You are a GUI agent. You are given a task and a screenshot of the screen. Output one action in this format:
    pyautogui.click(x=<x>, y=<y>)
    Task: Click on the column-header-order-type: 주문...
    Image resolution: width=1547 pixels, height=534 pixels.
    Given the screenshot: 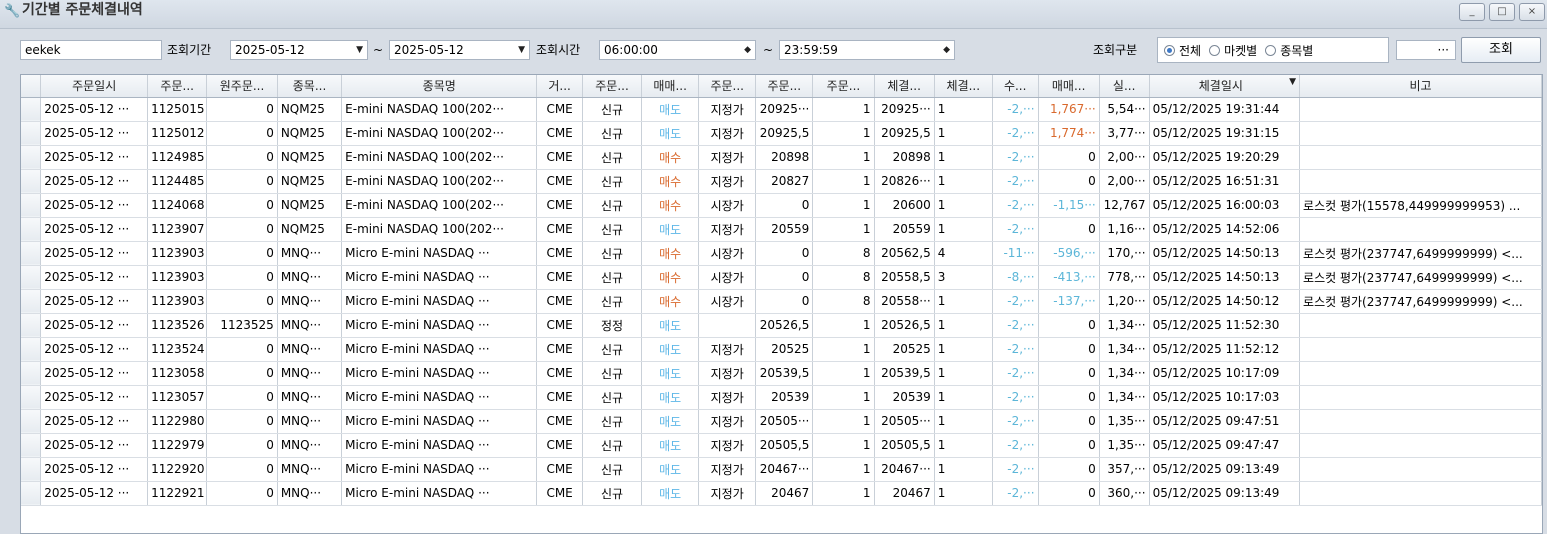 What is the action you would take?
    pyautogui.click(x=727, y=86)
    